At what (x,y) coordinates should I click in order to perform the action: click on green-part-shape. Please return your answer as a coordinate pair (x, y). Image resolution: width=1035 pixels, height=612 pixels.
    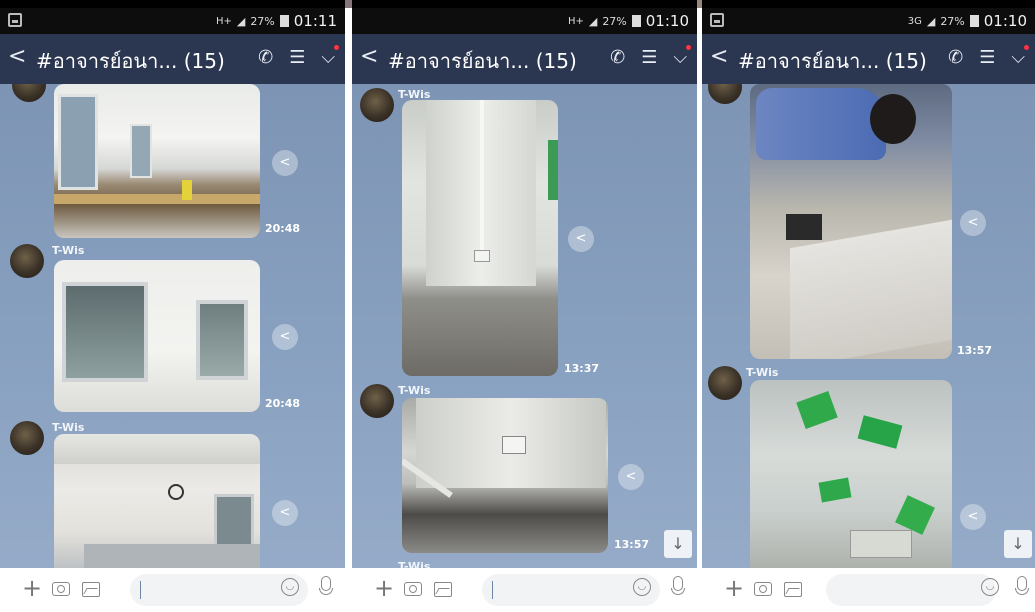
    Looking at the image, I should click on (817, 410).